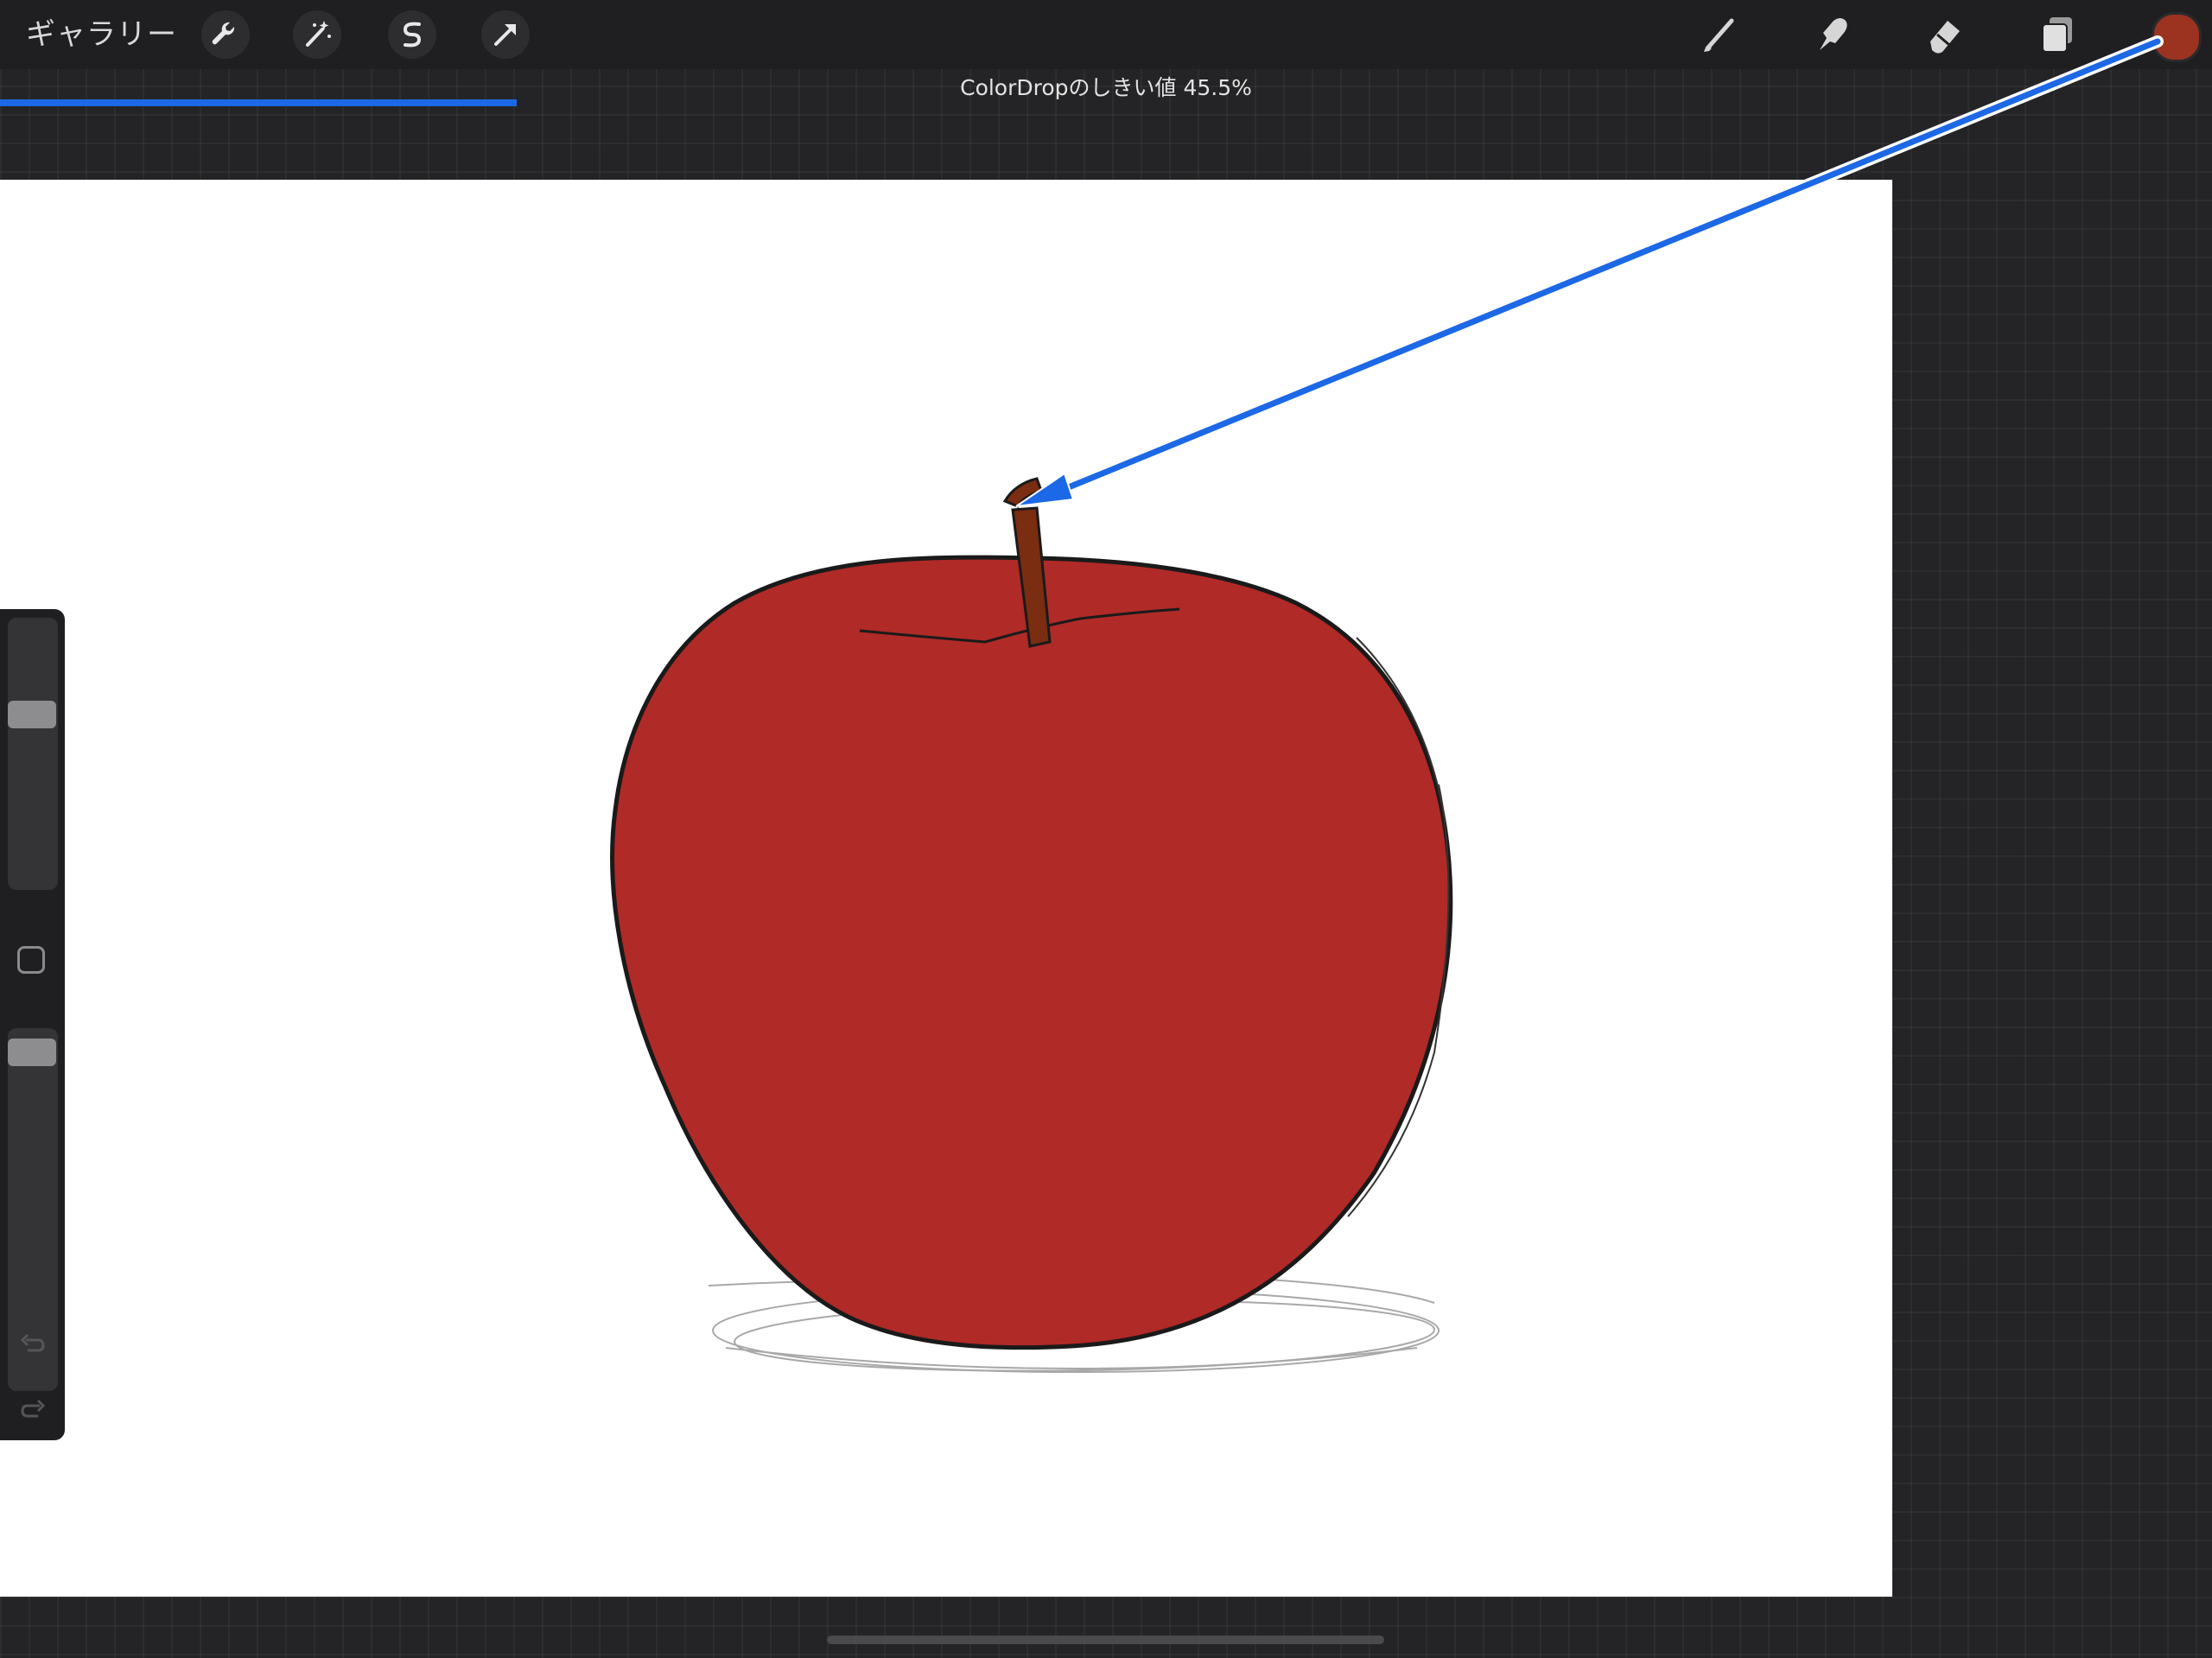  What do you see at coordinates (33, 1345) in the screenshot?
I see `undo-icon` at bounding box center [33, 1345].